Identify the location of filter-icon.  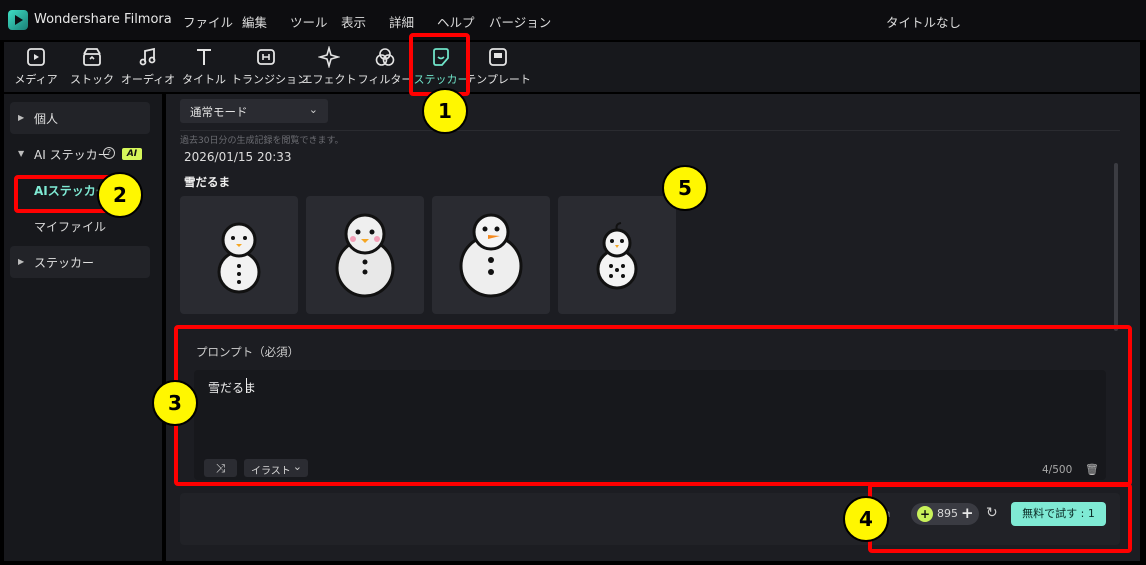
(385, 57).